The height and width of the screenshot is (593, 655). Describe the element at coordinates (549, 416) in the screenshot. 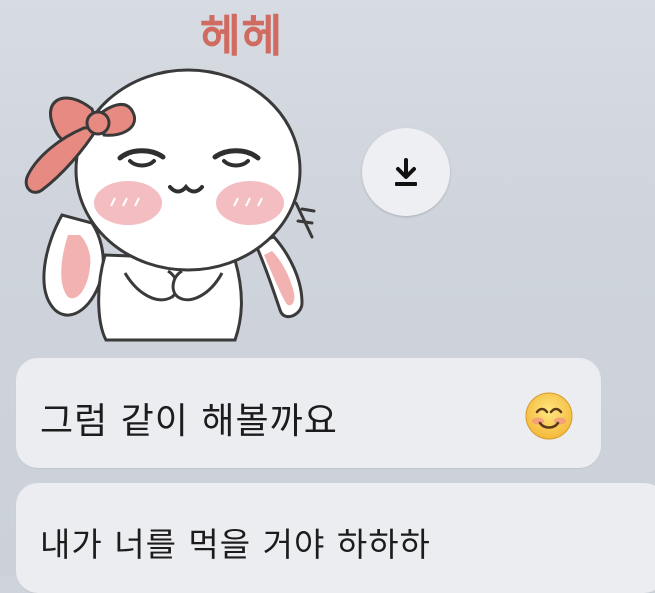

I see `smiling-face-icon` at that location.